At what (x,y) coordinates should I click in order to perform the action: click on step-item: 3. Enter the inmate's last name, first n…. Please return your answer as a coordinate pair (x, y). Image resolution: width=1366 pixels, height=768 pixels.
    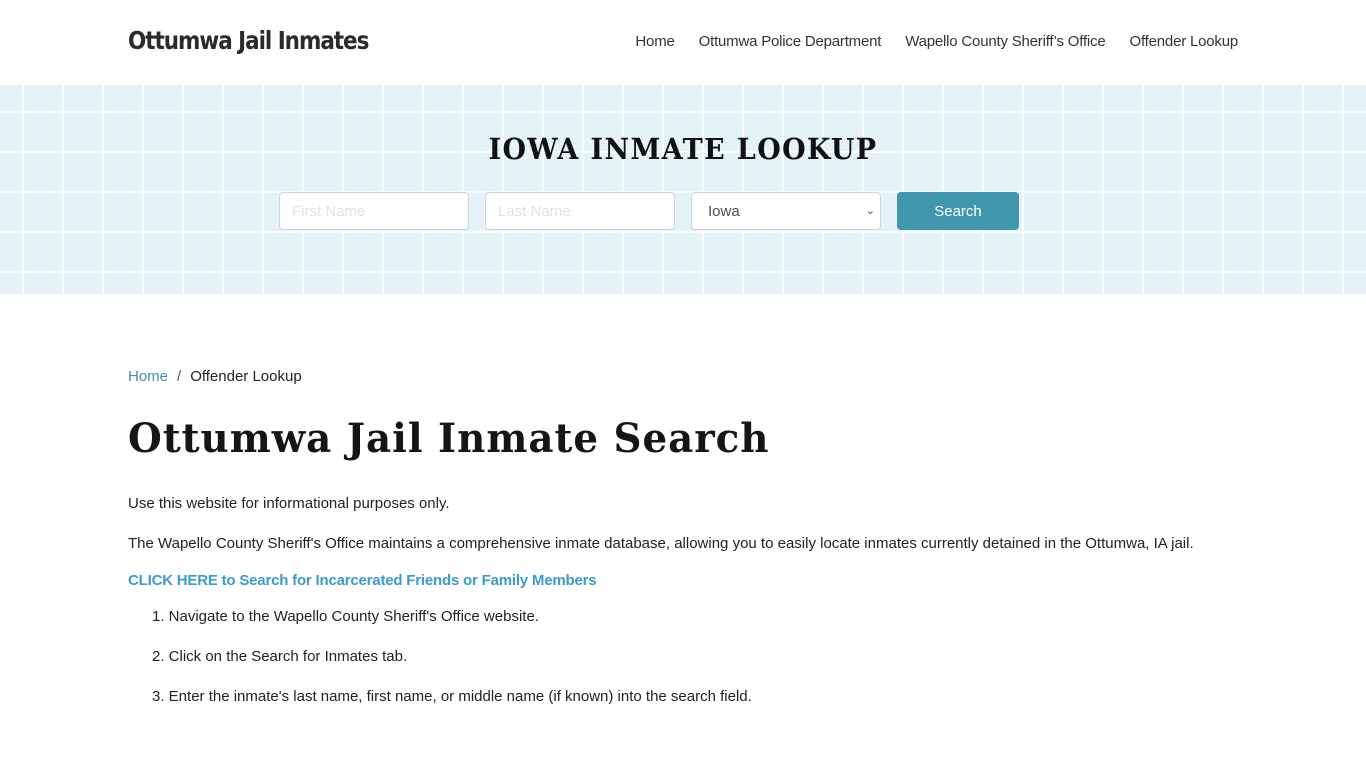
    Looking at the image, I should click on (452, 696).